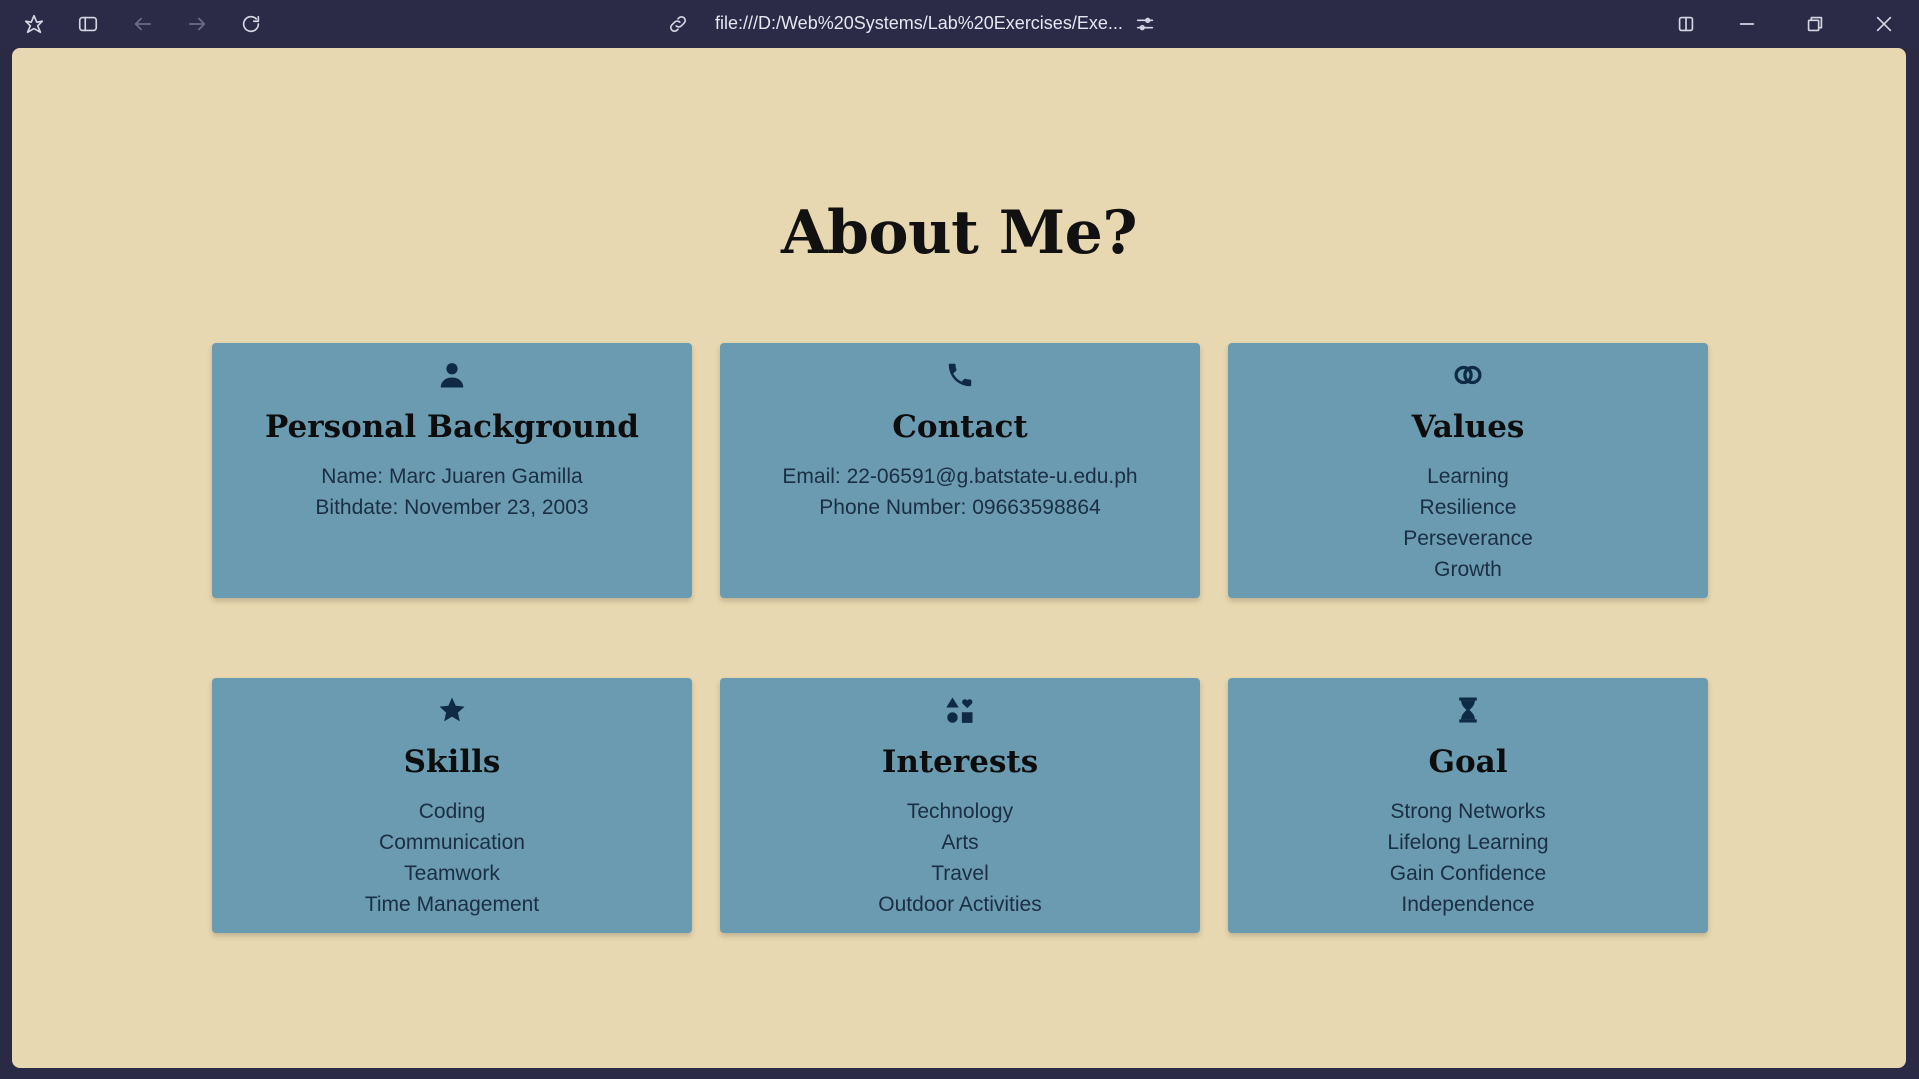  What do you see at coordinates (452, 507) in the screenshot?
I see `card-line: Bithdate: November 23, 2003` at bounding box center [452, 507].